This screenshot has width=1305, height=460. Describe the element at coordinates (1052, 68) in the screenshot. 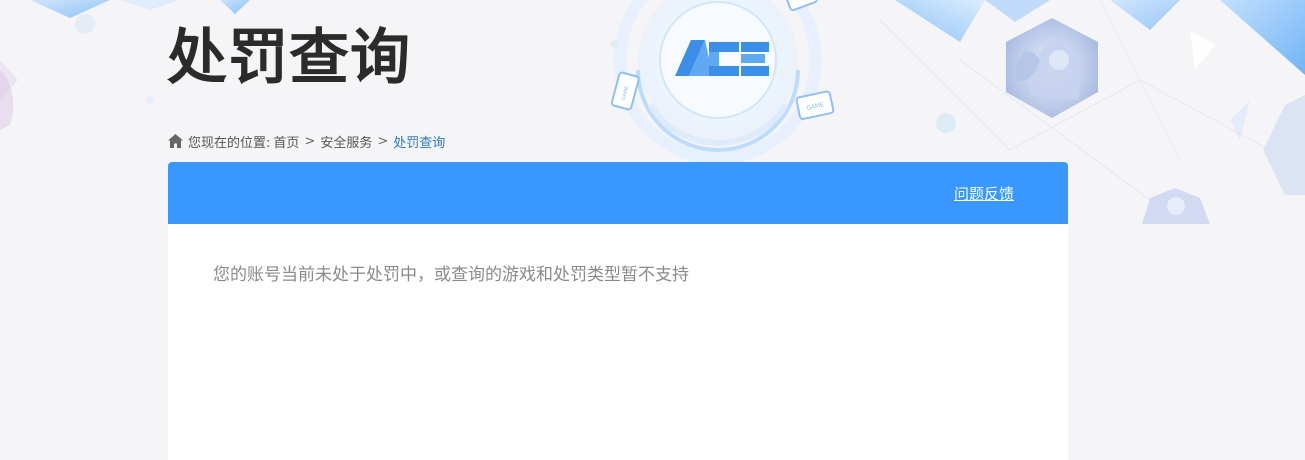

I see `character-portrait-hex` at that location.